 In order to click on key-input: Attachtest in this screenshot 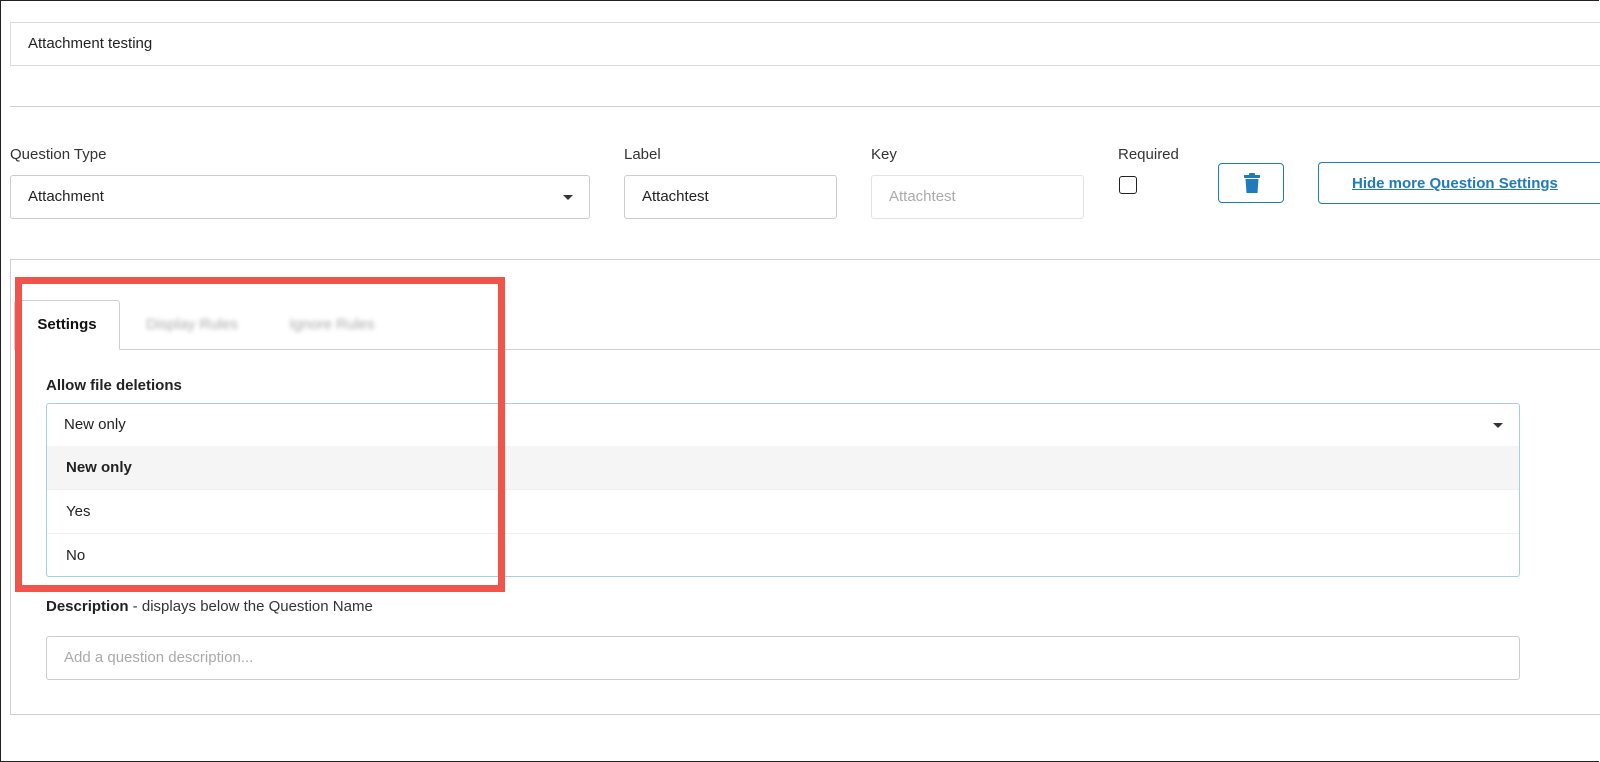, I will do `click(977, 197)`.